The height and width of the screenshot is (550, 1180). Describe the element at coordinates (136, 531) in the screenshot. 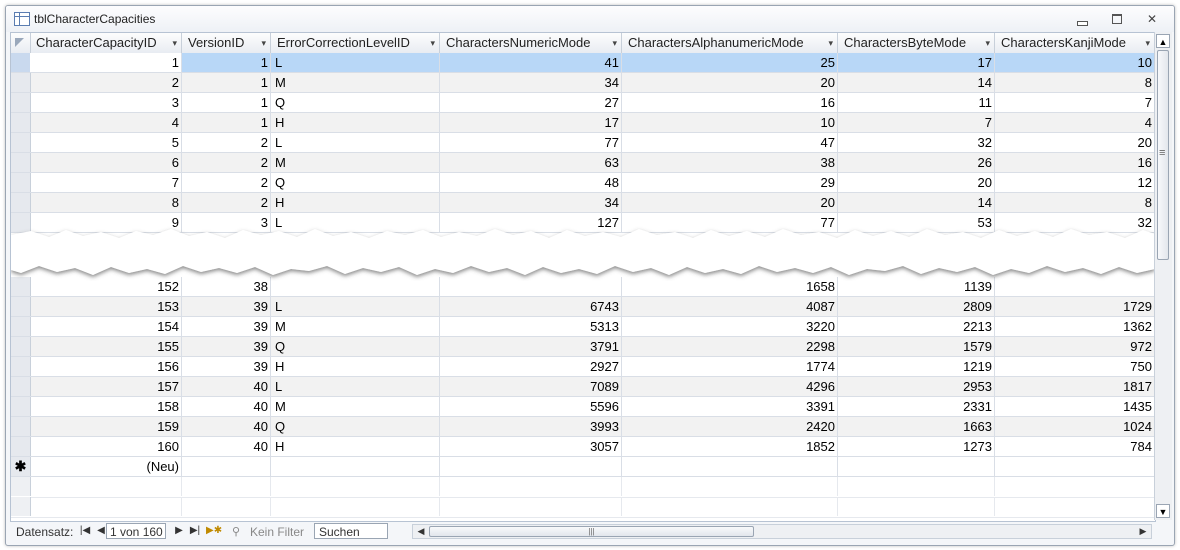

I see `current-record-field: 1 von 160` at that location.